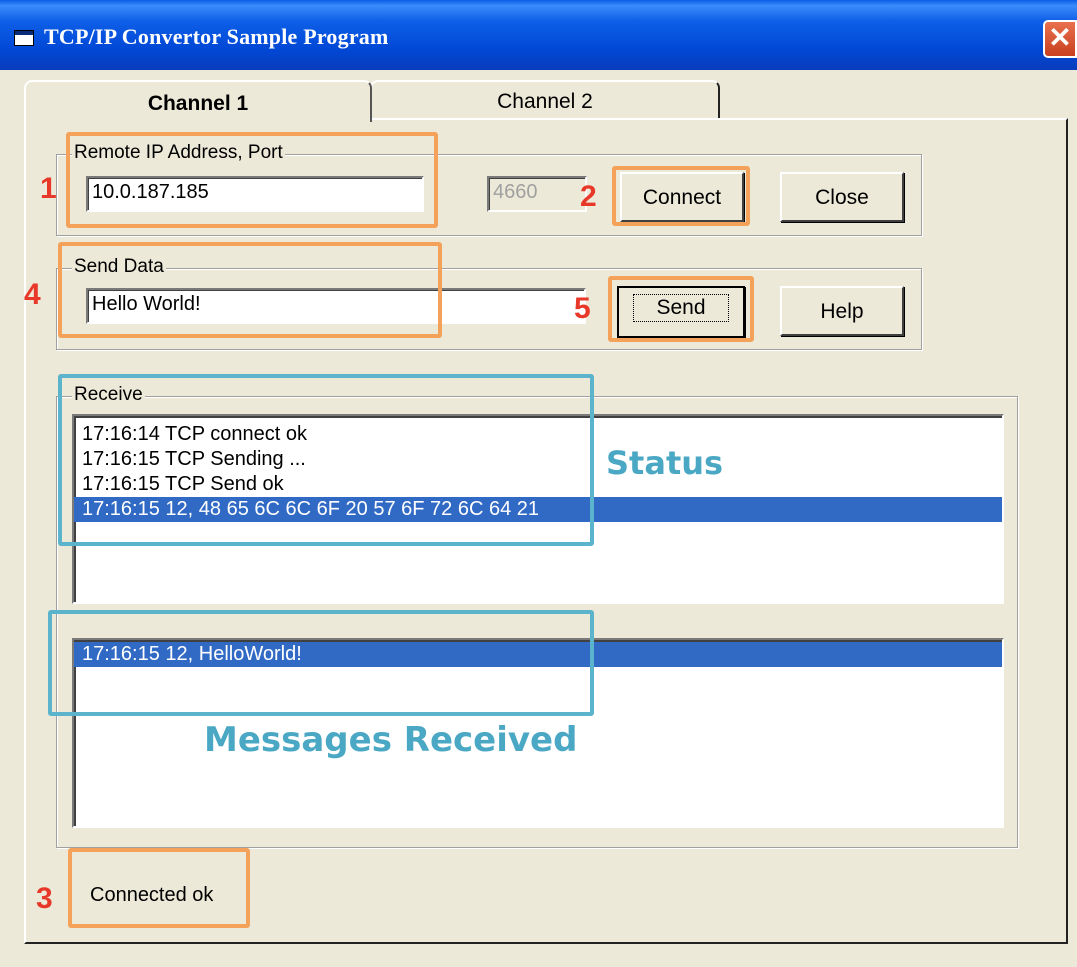  What do you see at coordinates (538, 484) in the screenshot?
I see `status-list-item: 17:16:15 TCP Send ok` at bounding box center [538, 484].